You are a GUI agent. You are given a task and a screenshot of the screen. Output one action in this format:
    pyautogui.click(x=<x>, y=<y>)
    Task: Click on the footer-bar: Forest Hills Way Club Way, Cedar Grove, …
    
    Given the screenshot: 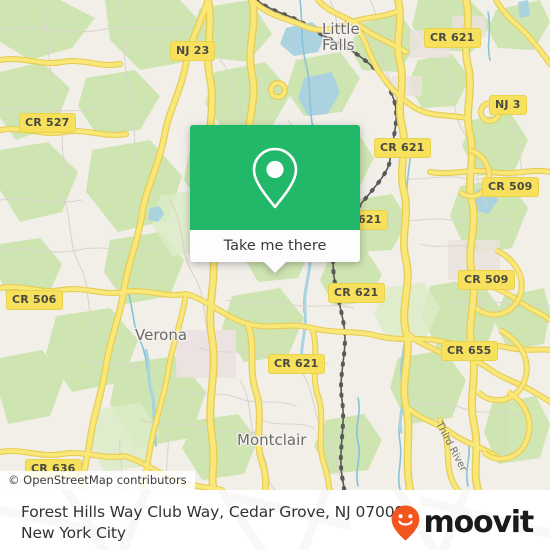 What is the action you would take?
    pyautogui.click(x=275, y=520)
    